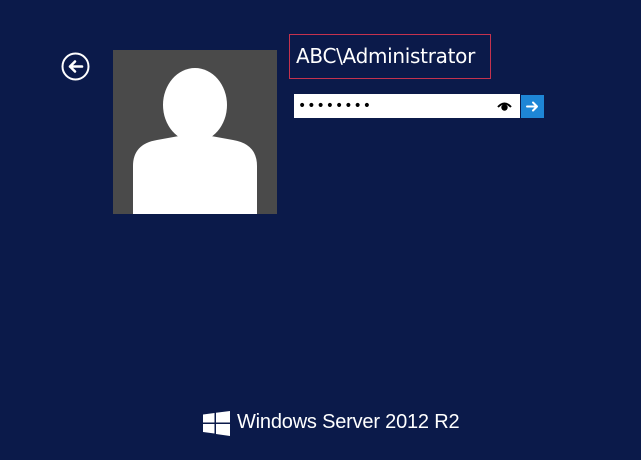 The image size is (644, 463). I want to click on username-highlight: ABC\Administrator, so click(390, 56).